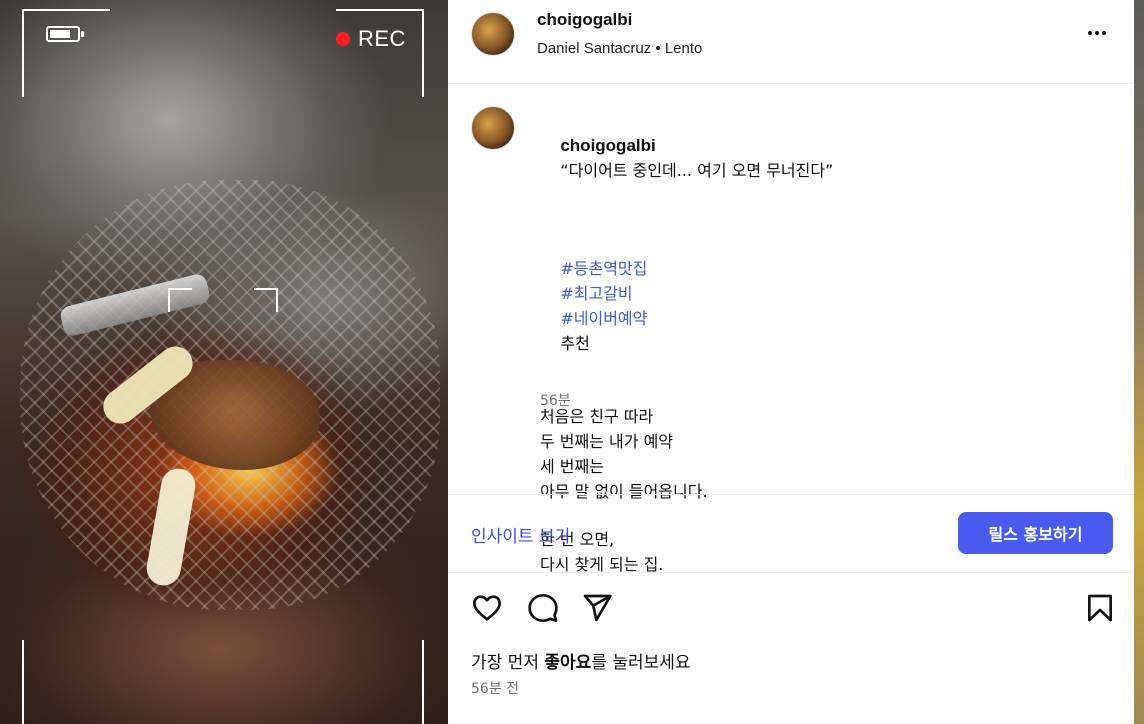 The width and height of the screenshot is (1144, 724). What do you see at coordinates (60, 34) in the screenshot?
I see `battery-level` at bounding box center [60, 34].